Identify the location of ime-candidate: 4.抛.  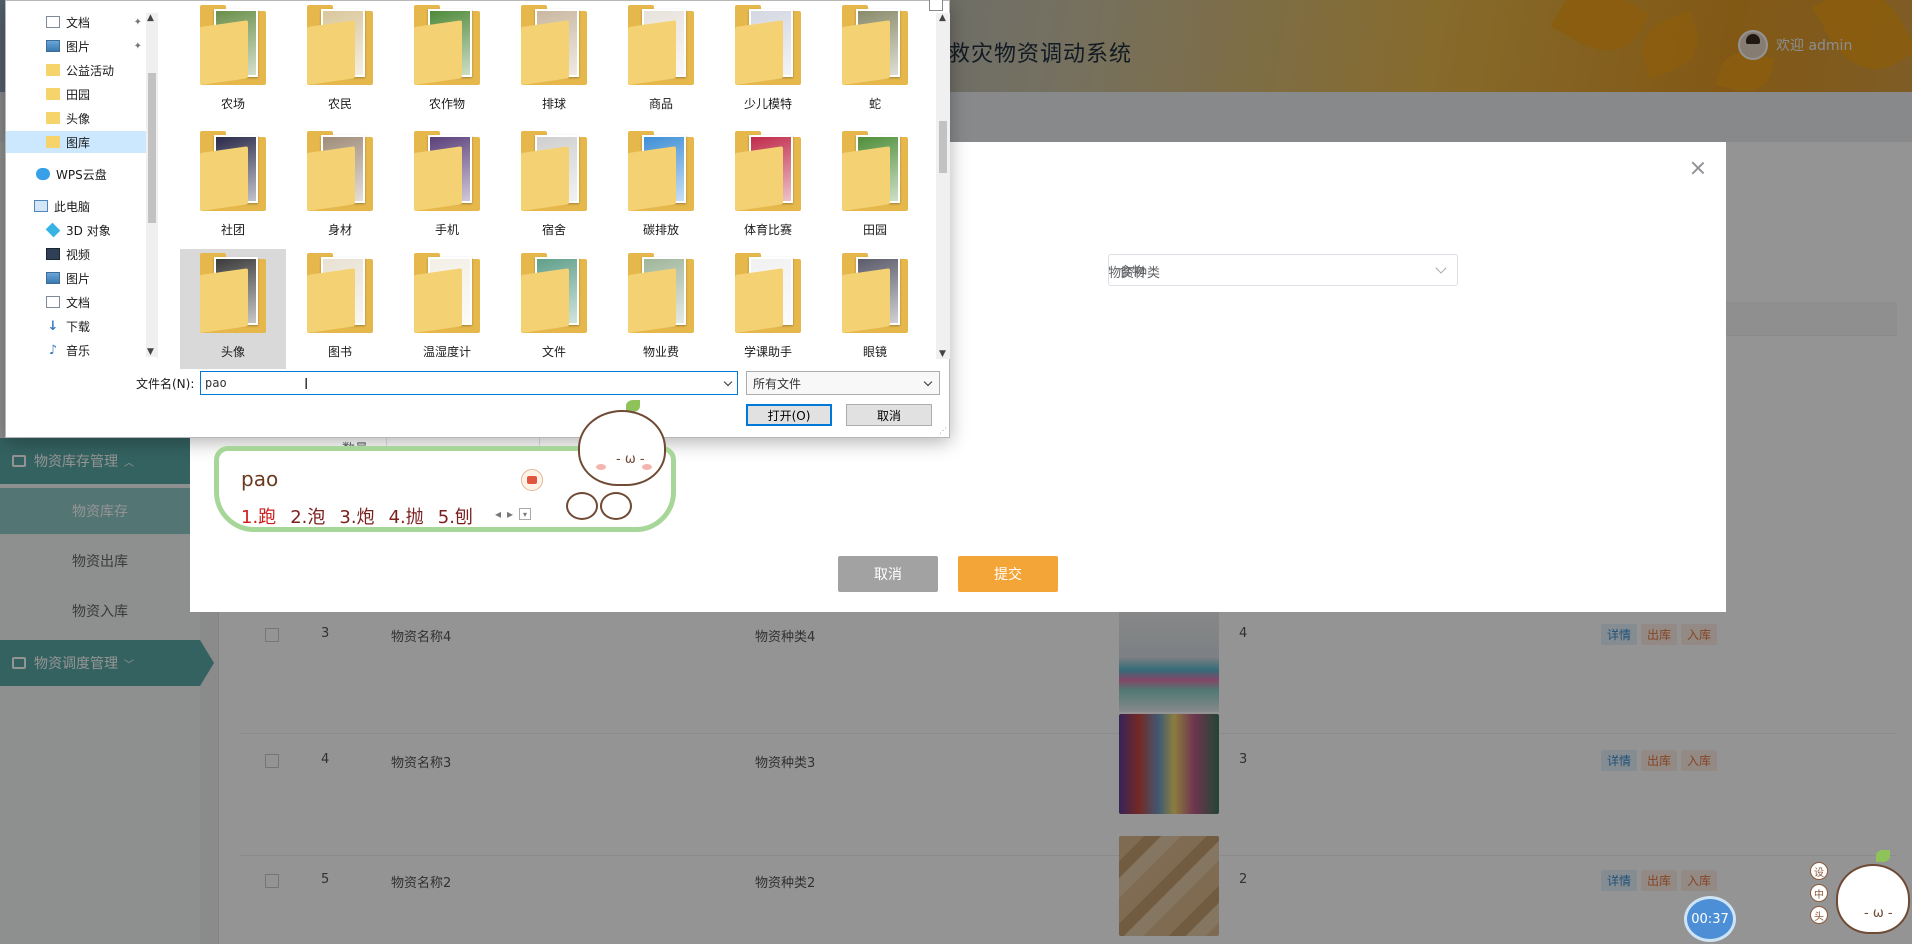
(406, 516).